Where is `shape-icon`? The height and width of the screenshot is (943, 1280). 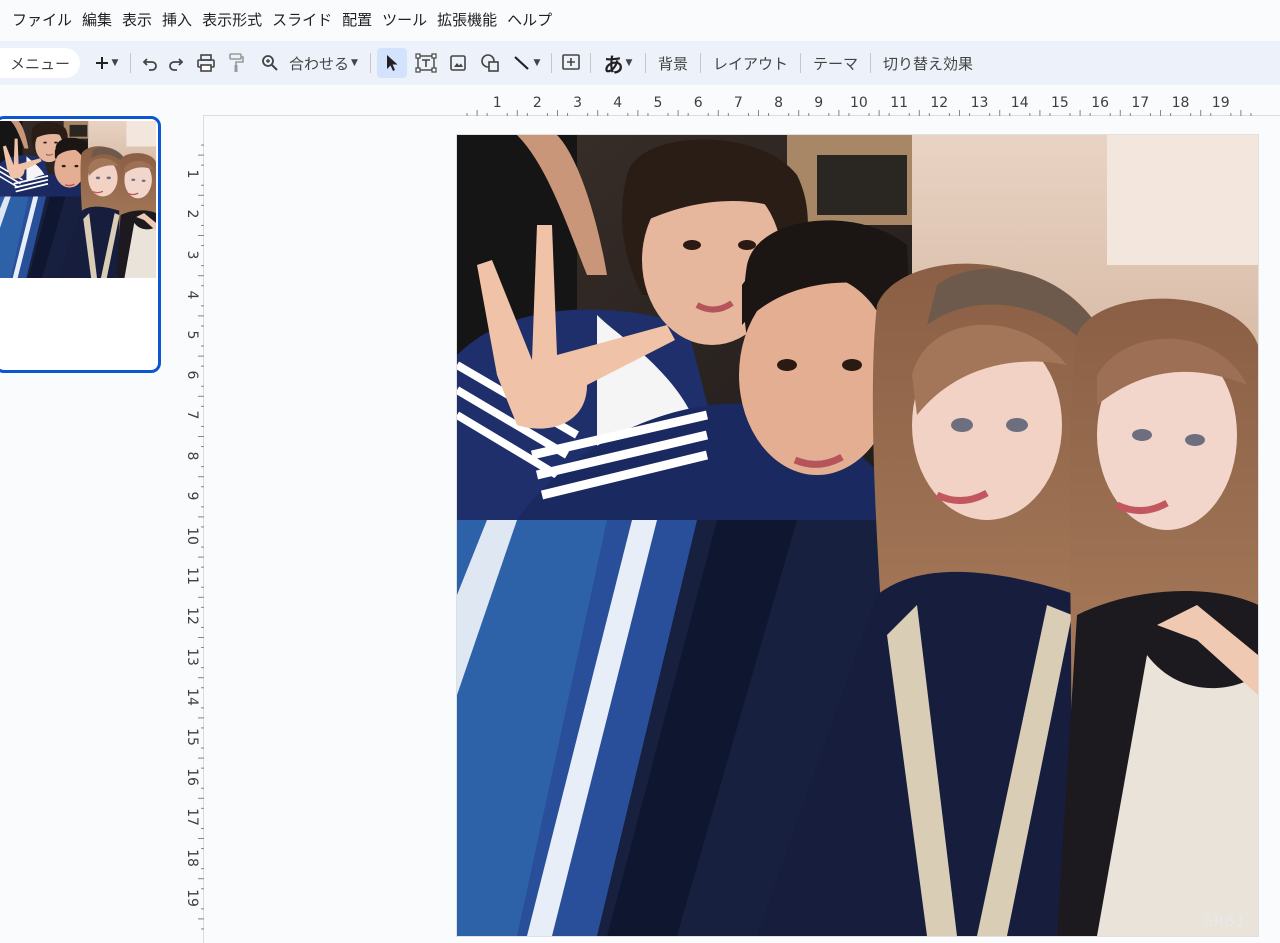 shape-icon is located at coordinates (490, 63).